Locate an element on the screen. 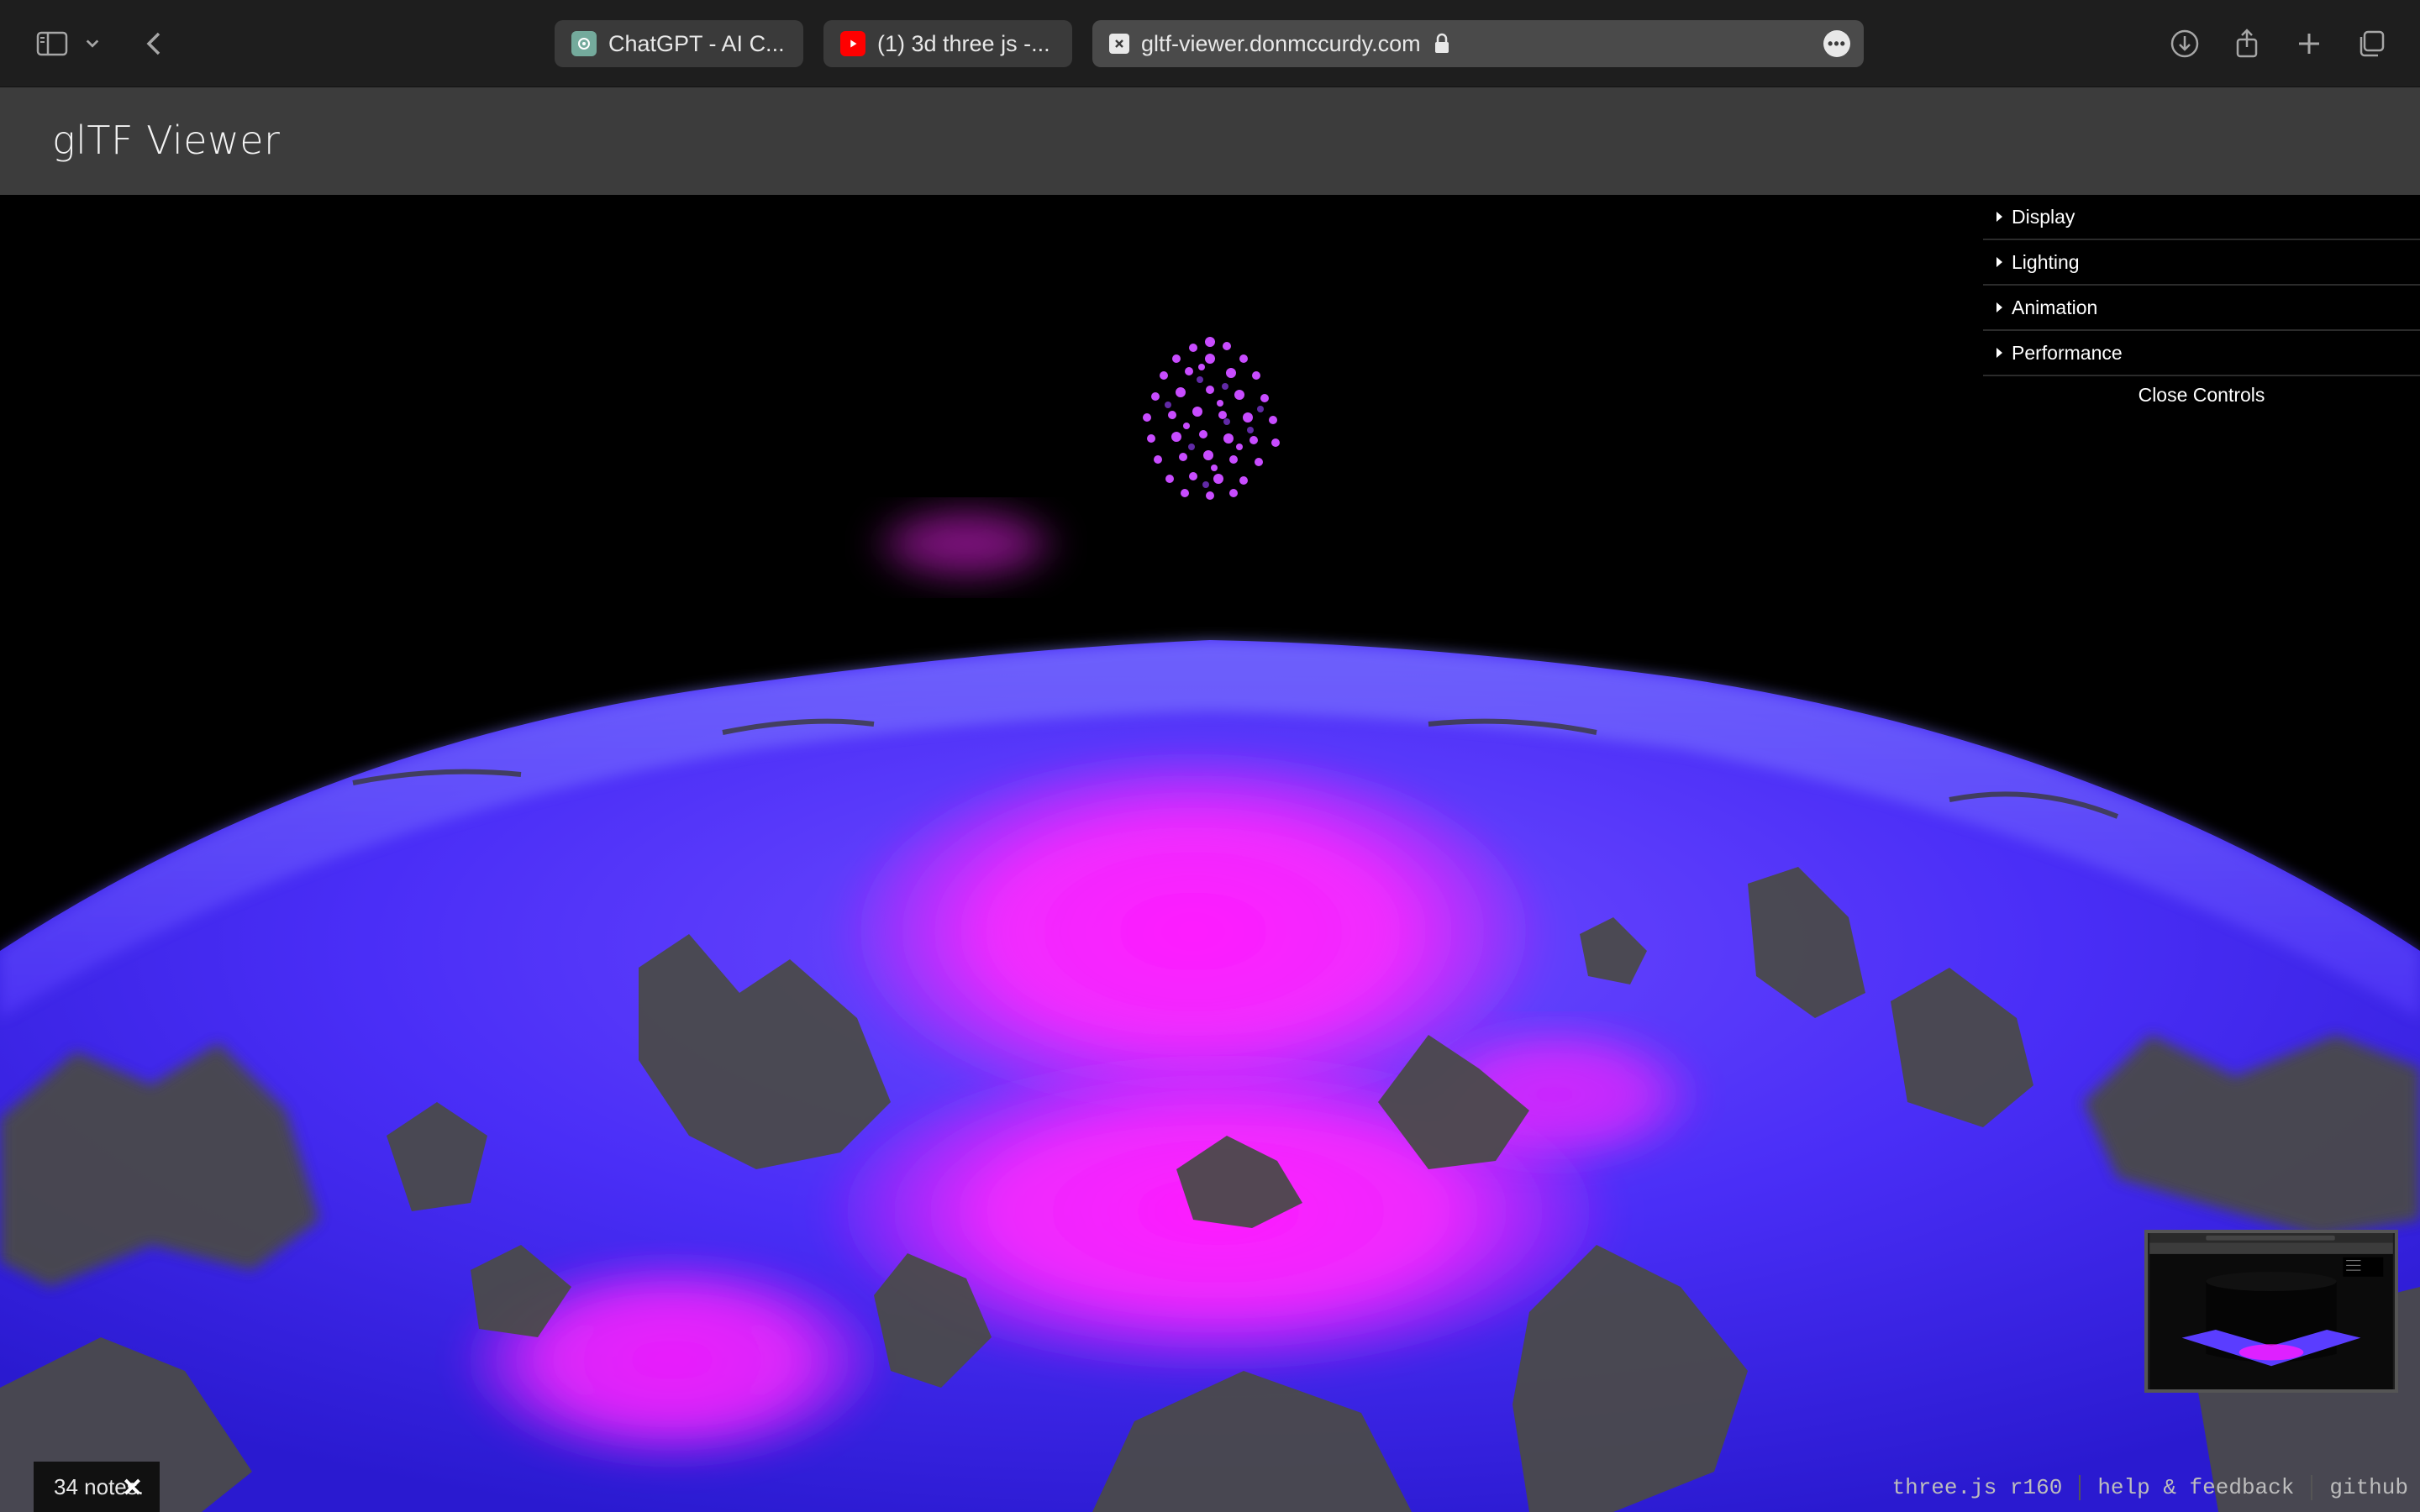 This screenshot has width=2420, height=1512. screenshot-thumbnail is located at coordinates (2271, 1311).